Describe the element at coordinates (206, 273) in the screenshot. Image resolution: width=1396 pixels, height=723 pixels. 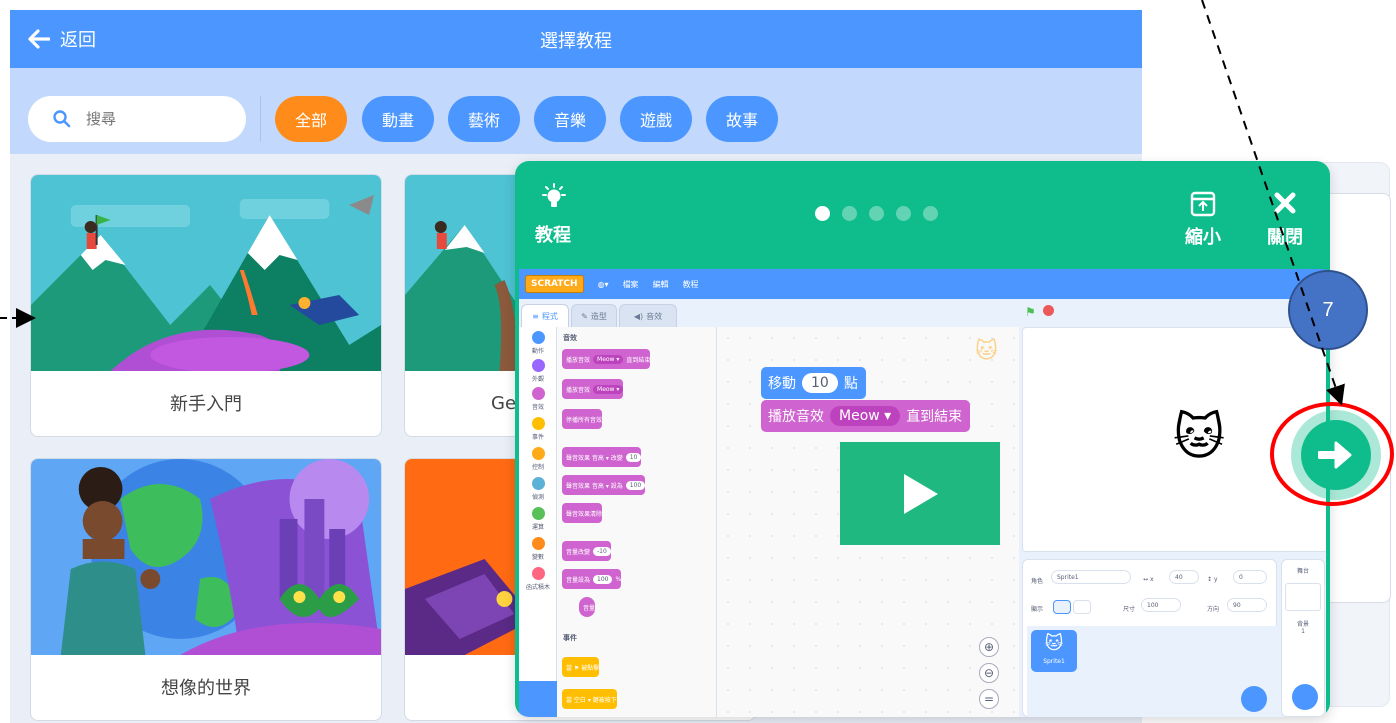
I see `getting-started-thumbnail` at that location.